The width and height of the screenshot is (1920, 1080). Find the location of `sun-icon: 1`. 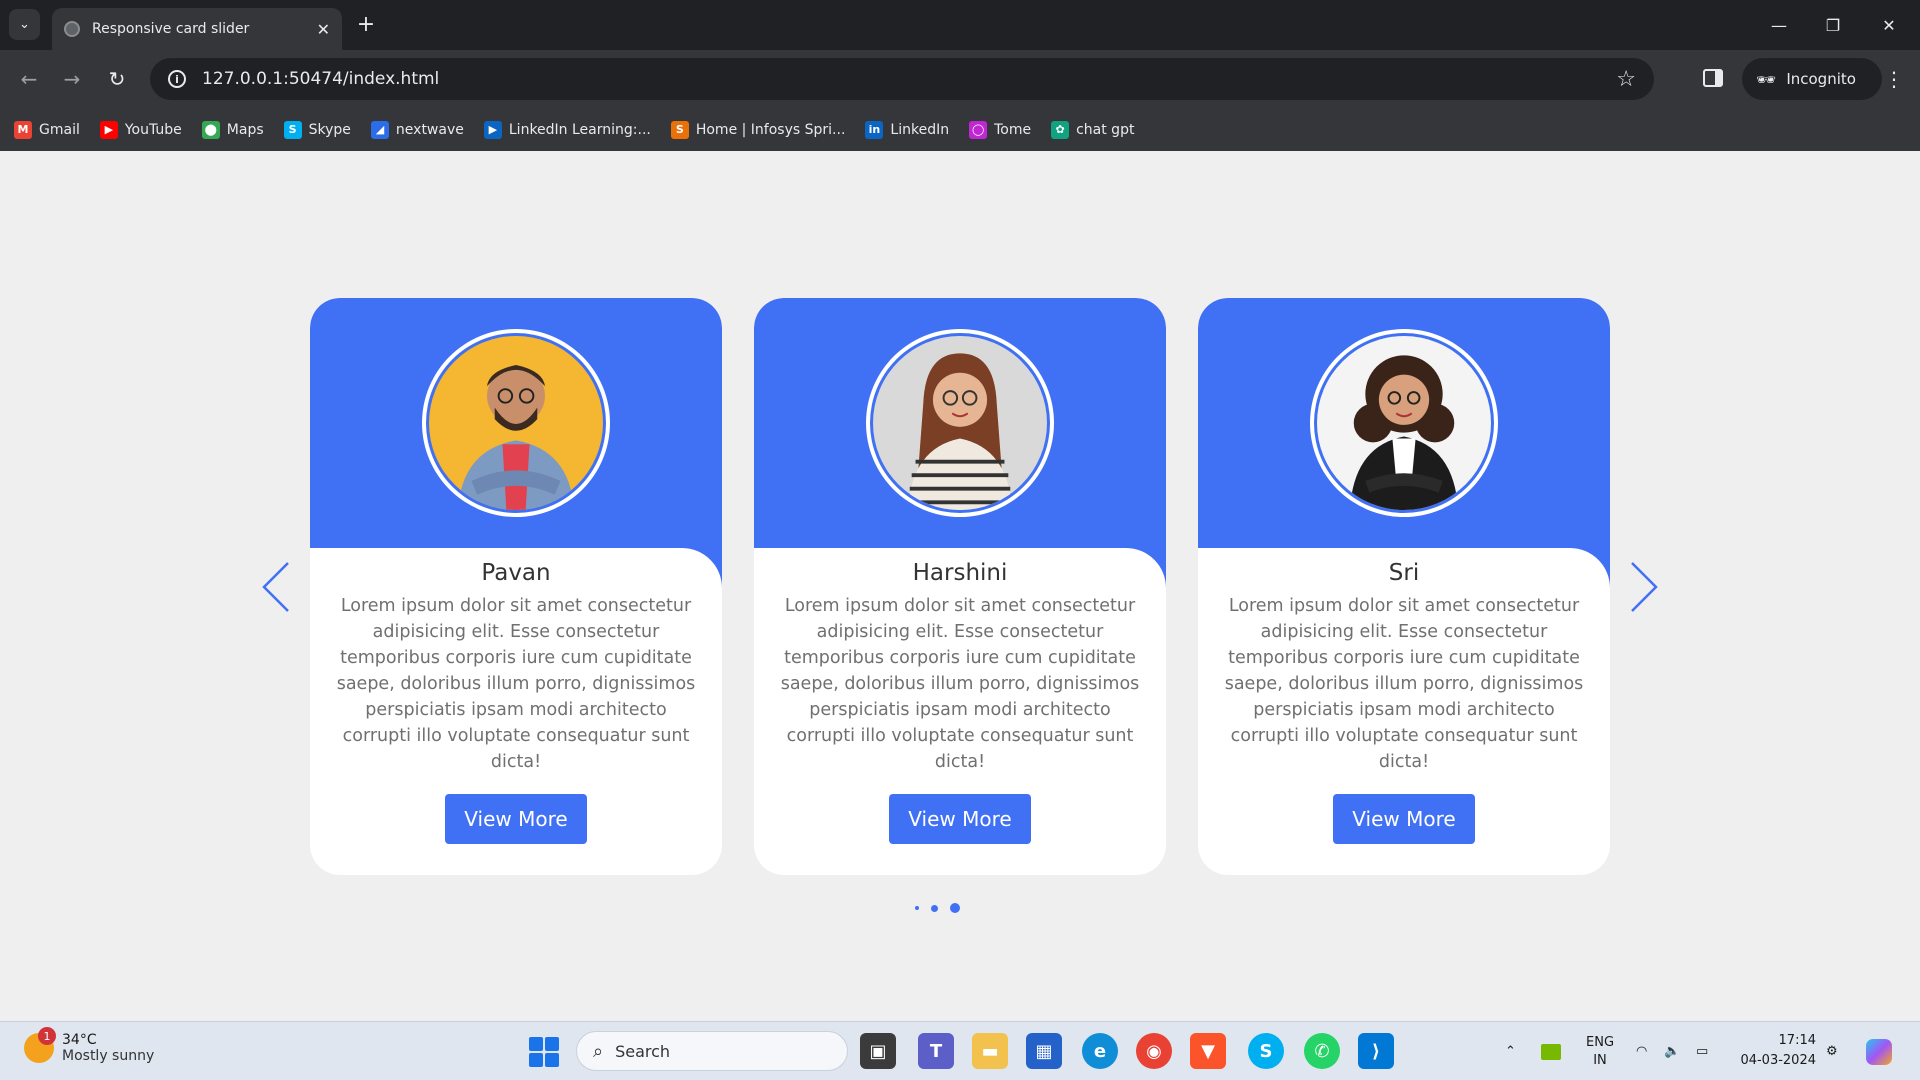

sun-icon: 1 is located at coordinates (40, 1045).